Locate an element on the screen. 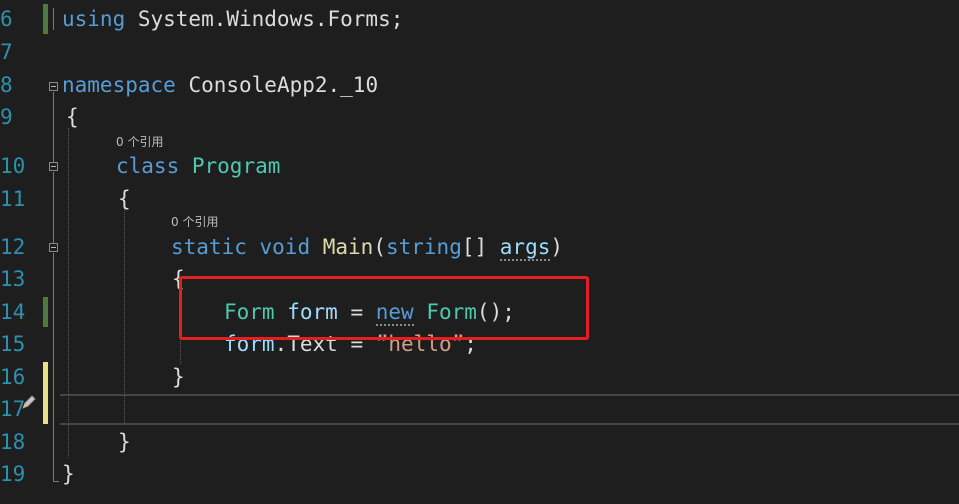 This screenshot has width=959, height=504. code-line-8: namespace ConsoleApp2._10 is located at coordinates (220, 85).